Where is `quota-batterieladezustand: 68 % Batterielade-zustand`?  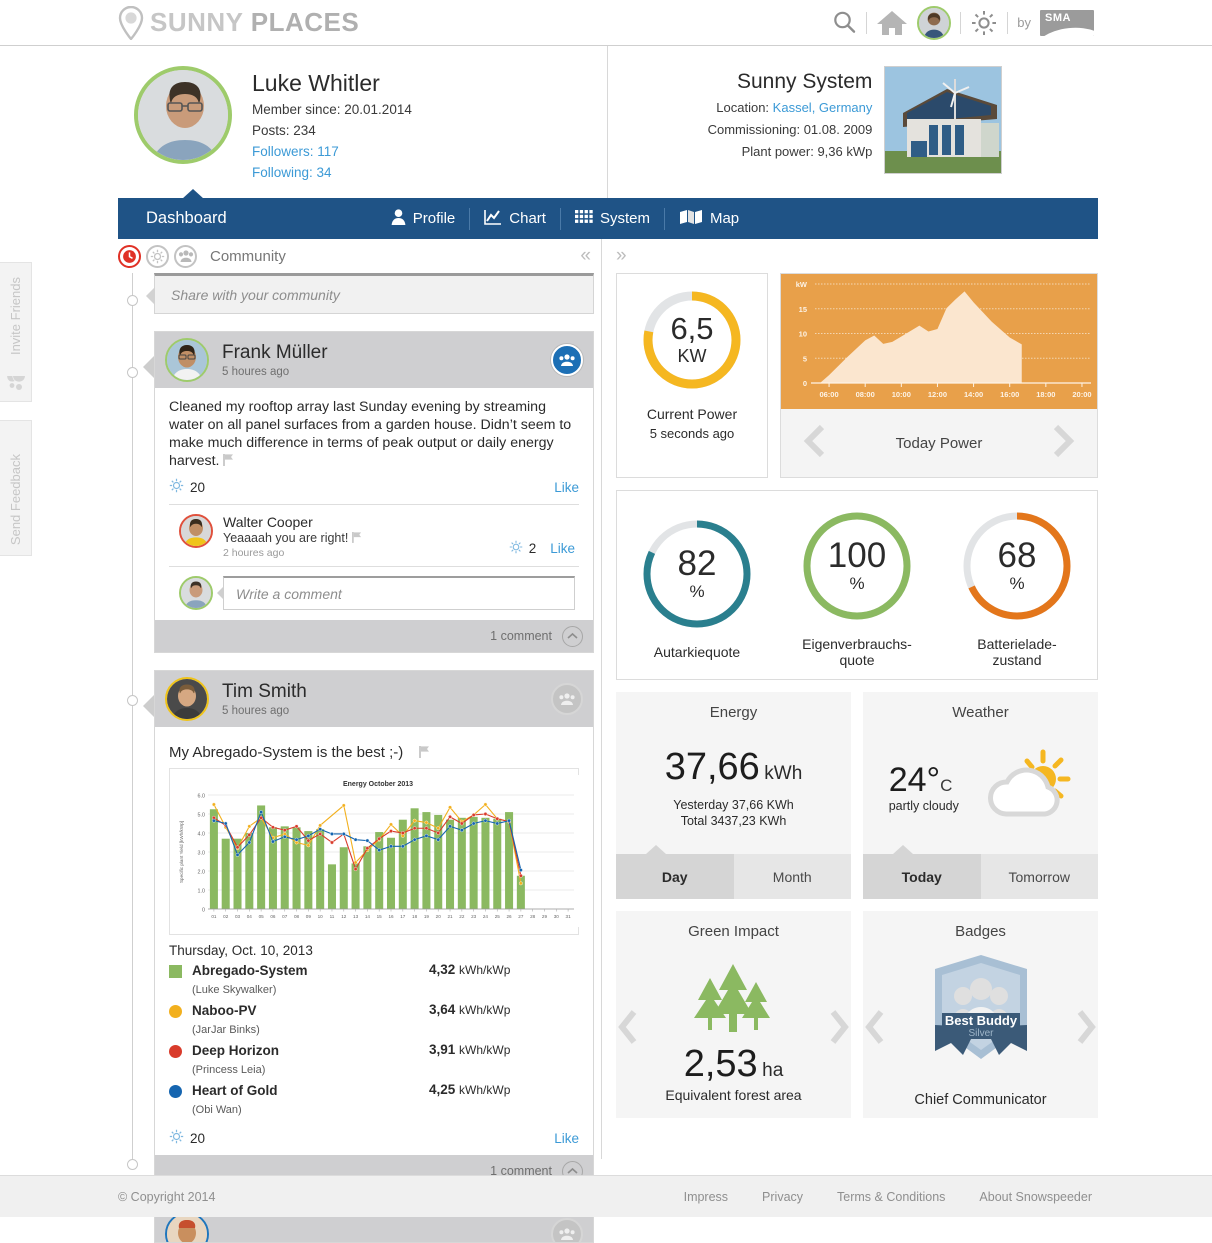 quota-batterieladezustand: 68 % Batterielade-zustand is located at coordinates (1017, 588).